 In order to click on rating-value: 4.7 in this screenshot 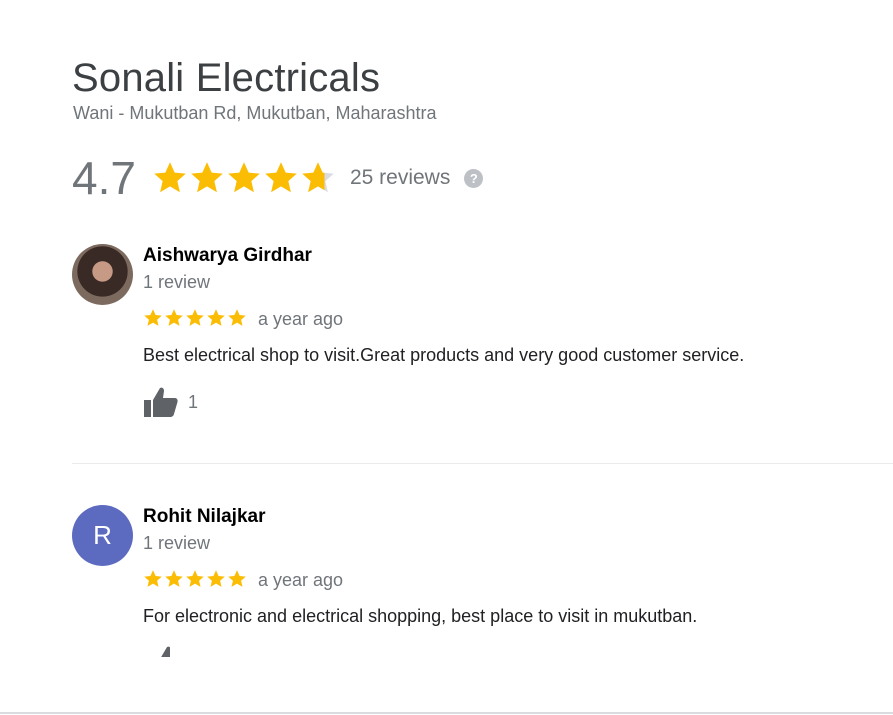, I will do `click(104, 178)`.